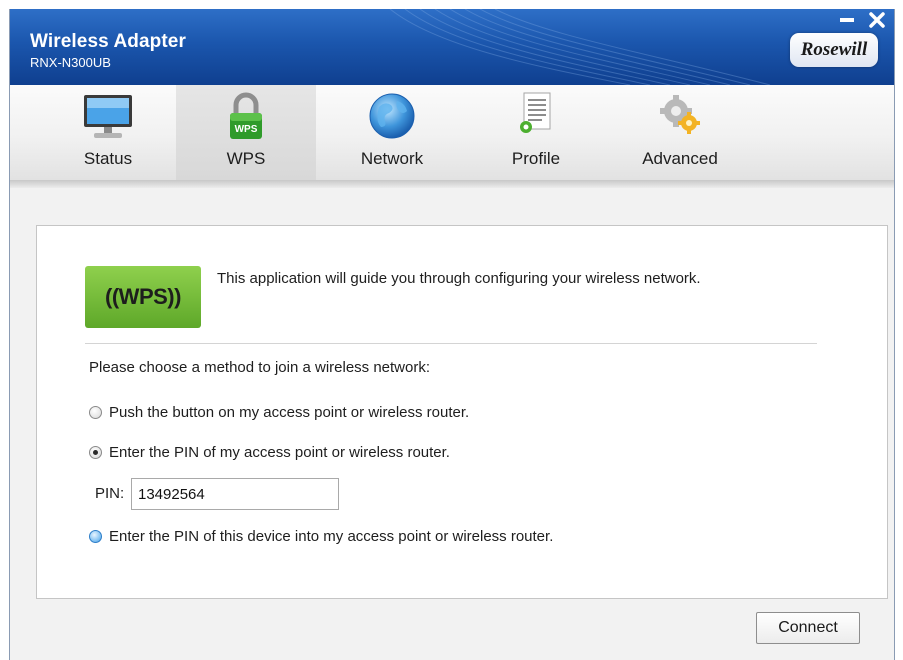  I want to click on wps-lock-icon: WPS, so click(246, 115).